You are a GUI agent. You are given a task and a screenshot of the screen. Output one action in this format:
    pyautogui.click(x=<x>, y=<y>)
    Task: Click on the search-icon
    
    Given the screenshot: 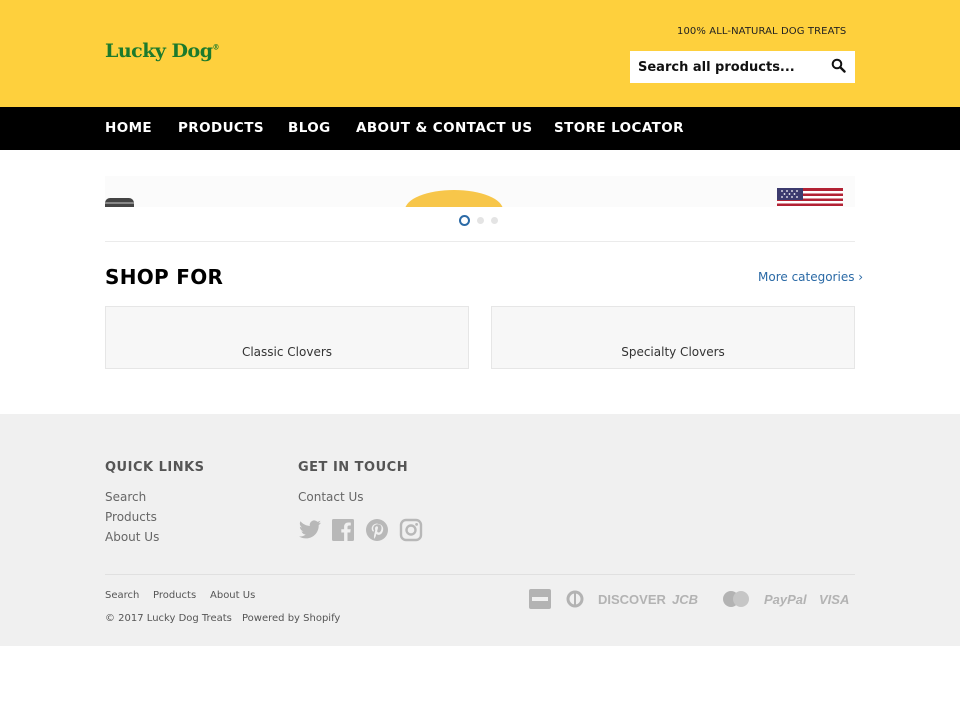 What is the action you would take?
    pyautogui.click(x=838, y=67)
    